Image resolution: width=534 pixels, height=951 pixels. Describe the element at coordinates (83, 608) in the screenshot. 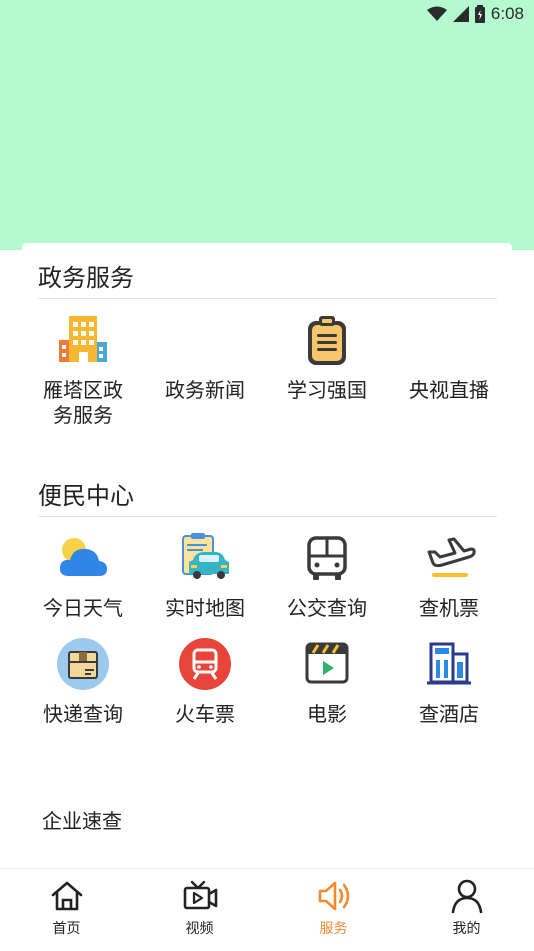

I see `grid-item-label: 今日天气` at that location.